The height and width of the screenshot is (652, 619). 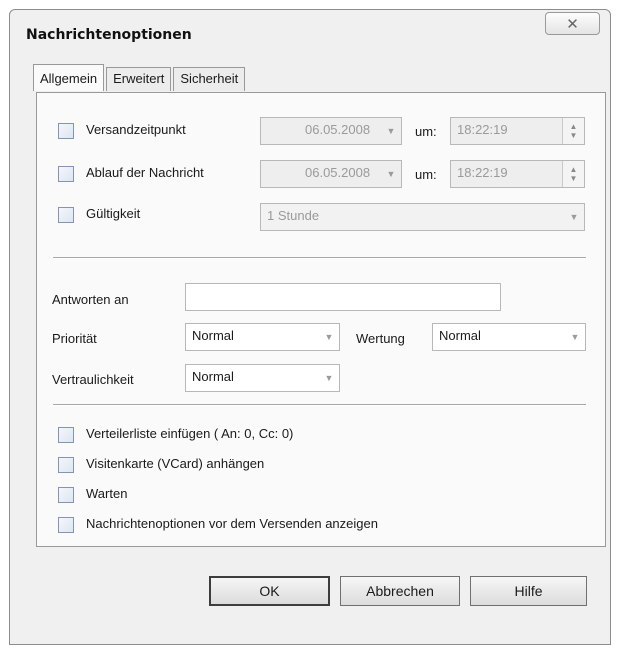 What do you see at coordinates (509, 337) in the screenshot?
I see `wertung-select: Normal ▼` at bounding box center [509, 337].